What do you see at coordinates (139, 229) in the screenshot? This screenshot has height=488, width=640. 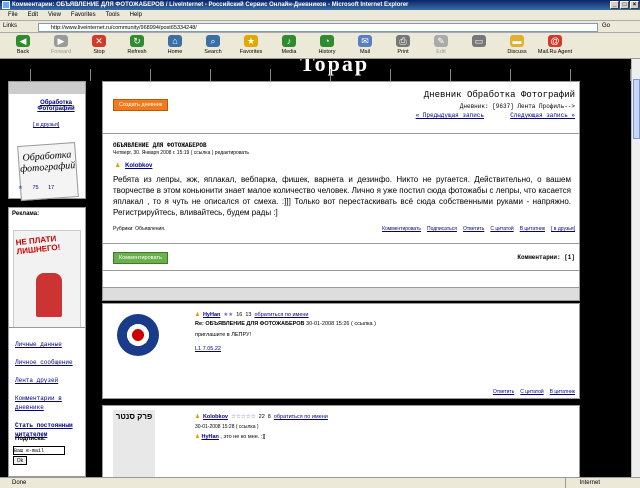 I see `post-rubric: Рубрики: Объявления.` at bounding box center [139, 229].